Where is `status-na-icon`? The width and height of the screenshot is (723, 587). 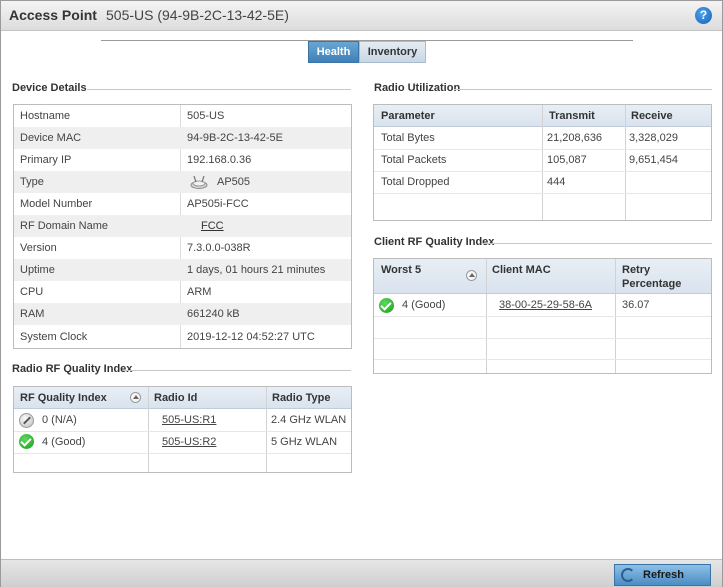
status-na-icon is located at coordinates (26, 420).